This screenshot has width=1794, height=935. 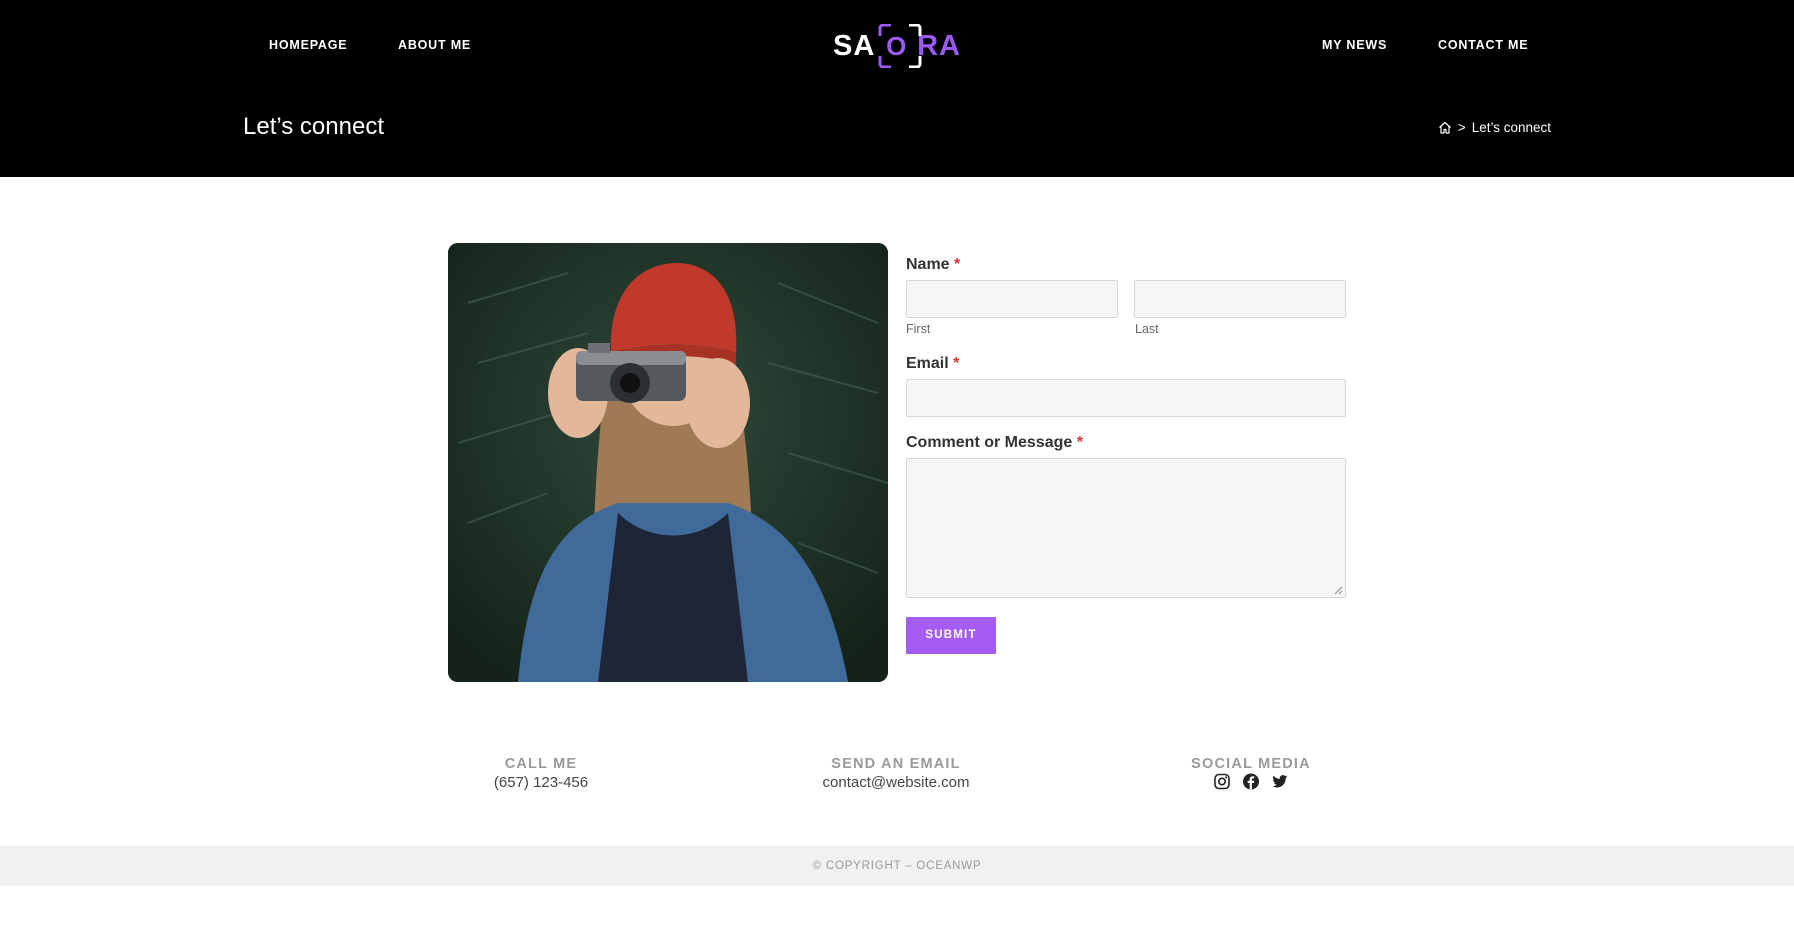 I want to click on call-me-title: CALL ME, so click(x=541, y=764).